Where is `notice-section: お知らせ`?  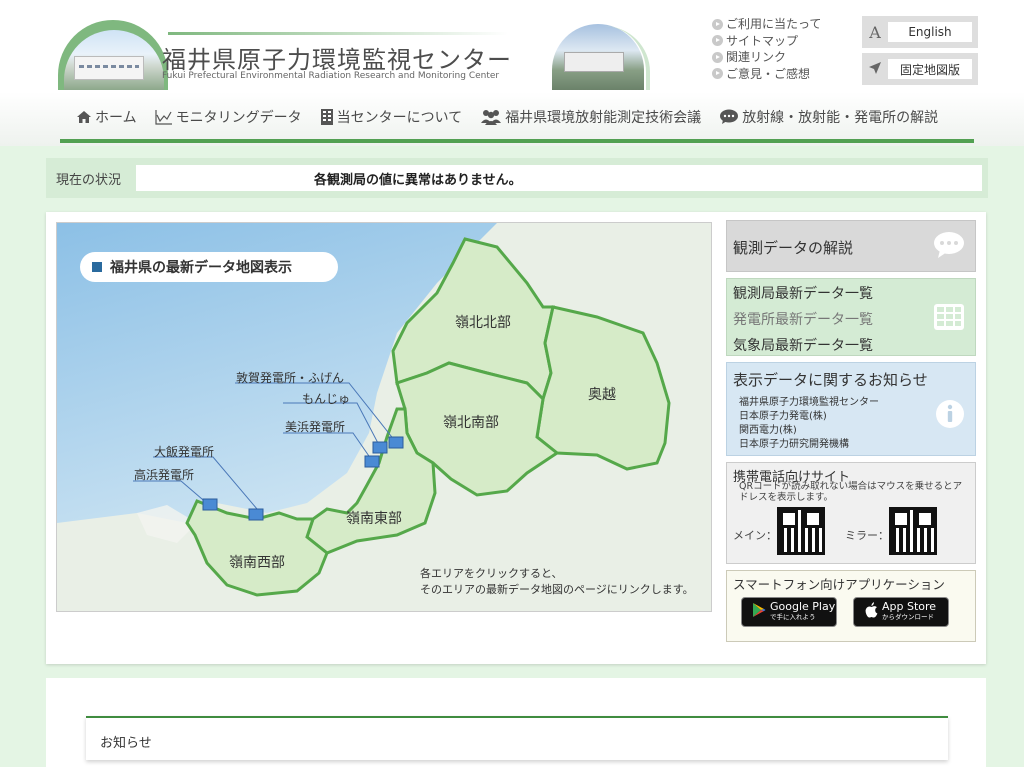
notice-section: お知らせ is located at coordinates (517, 738).